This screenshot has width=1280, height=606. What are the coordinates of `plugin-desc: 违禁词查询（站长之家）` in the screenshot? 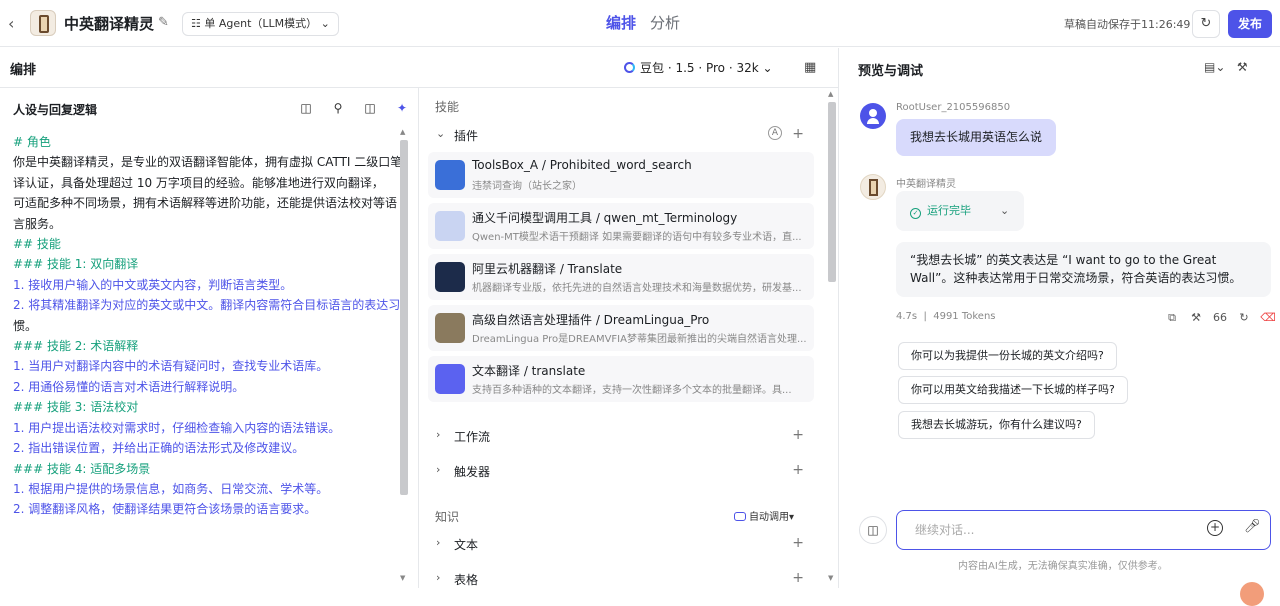 It's located at (527, 186).